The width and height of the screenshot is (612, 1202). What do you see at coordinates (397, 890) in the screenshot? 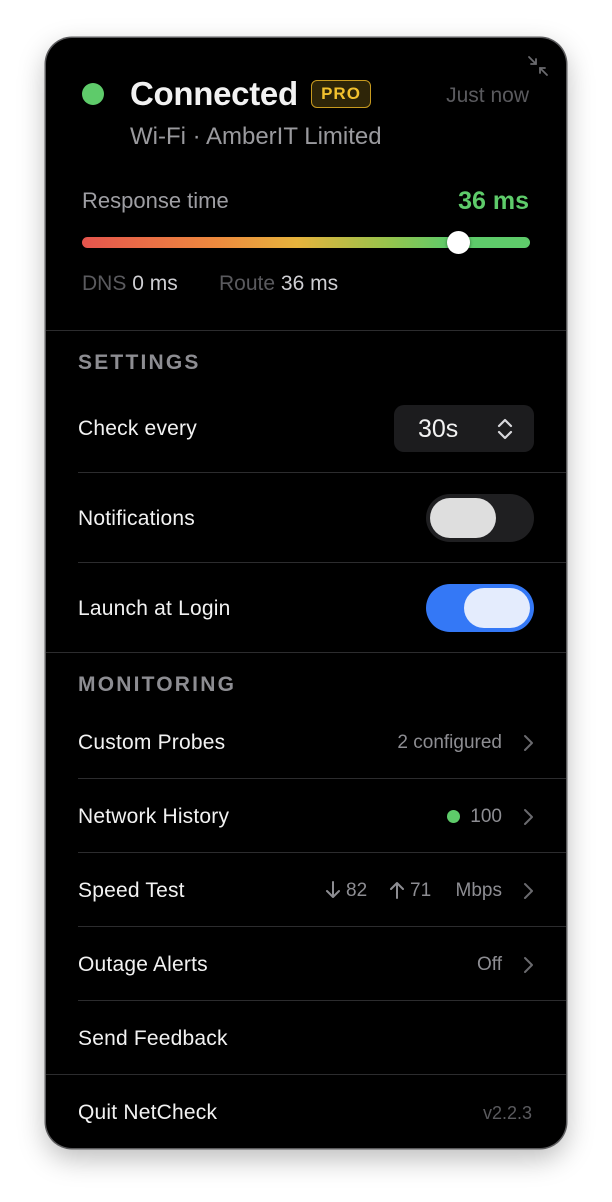
I see `arrow-up-icon` at bounding box center [397, 890].